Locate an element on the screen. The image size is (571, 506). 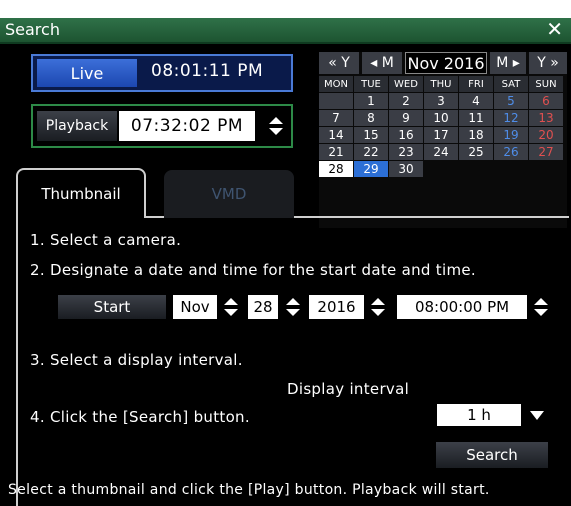
calendar-day-30: 30 is located at coordinates (406, 169).